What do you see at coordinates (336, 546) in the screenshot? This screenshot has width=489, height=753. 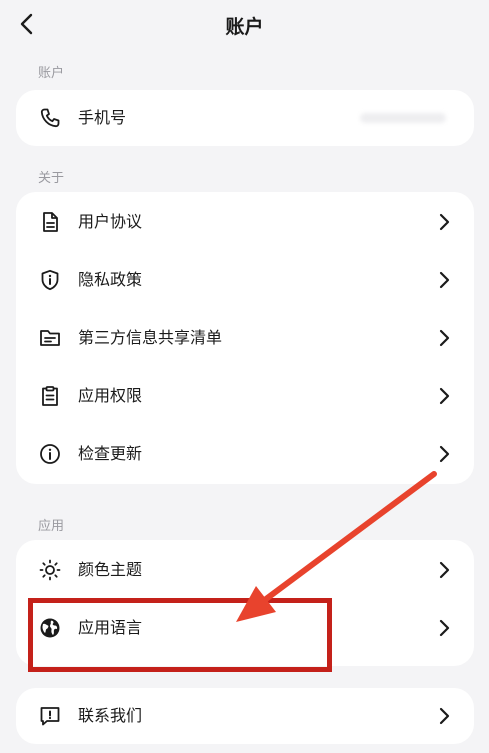 I see `annotation-arrow` at bounding box center [336, 546].